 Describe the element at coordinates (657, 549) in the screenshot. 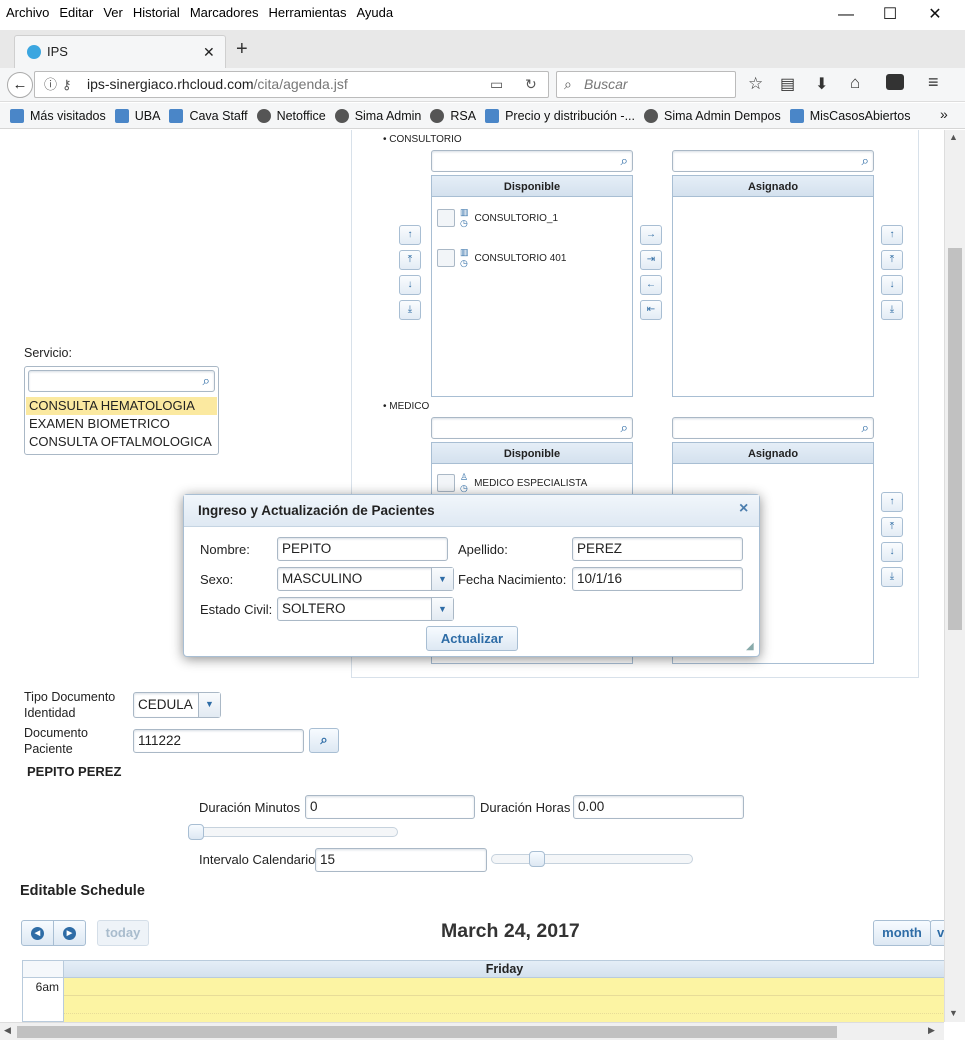

I see `apellido-input: PEREZ` at that location.